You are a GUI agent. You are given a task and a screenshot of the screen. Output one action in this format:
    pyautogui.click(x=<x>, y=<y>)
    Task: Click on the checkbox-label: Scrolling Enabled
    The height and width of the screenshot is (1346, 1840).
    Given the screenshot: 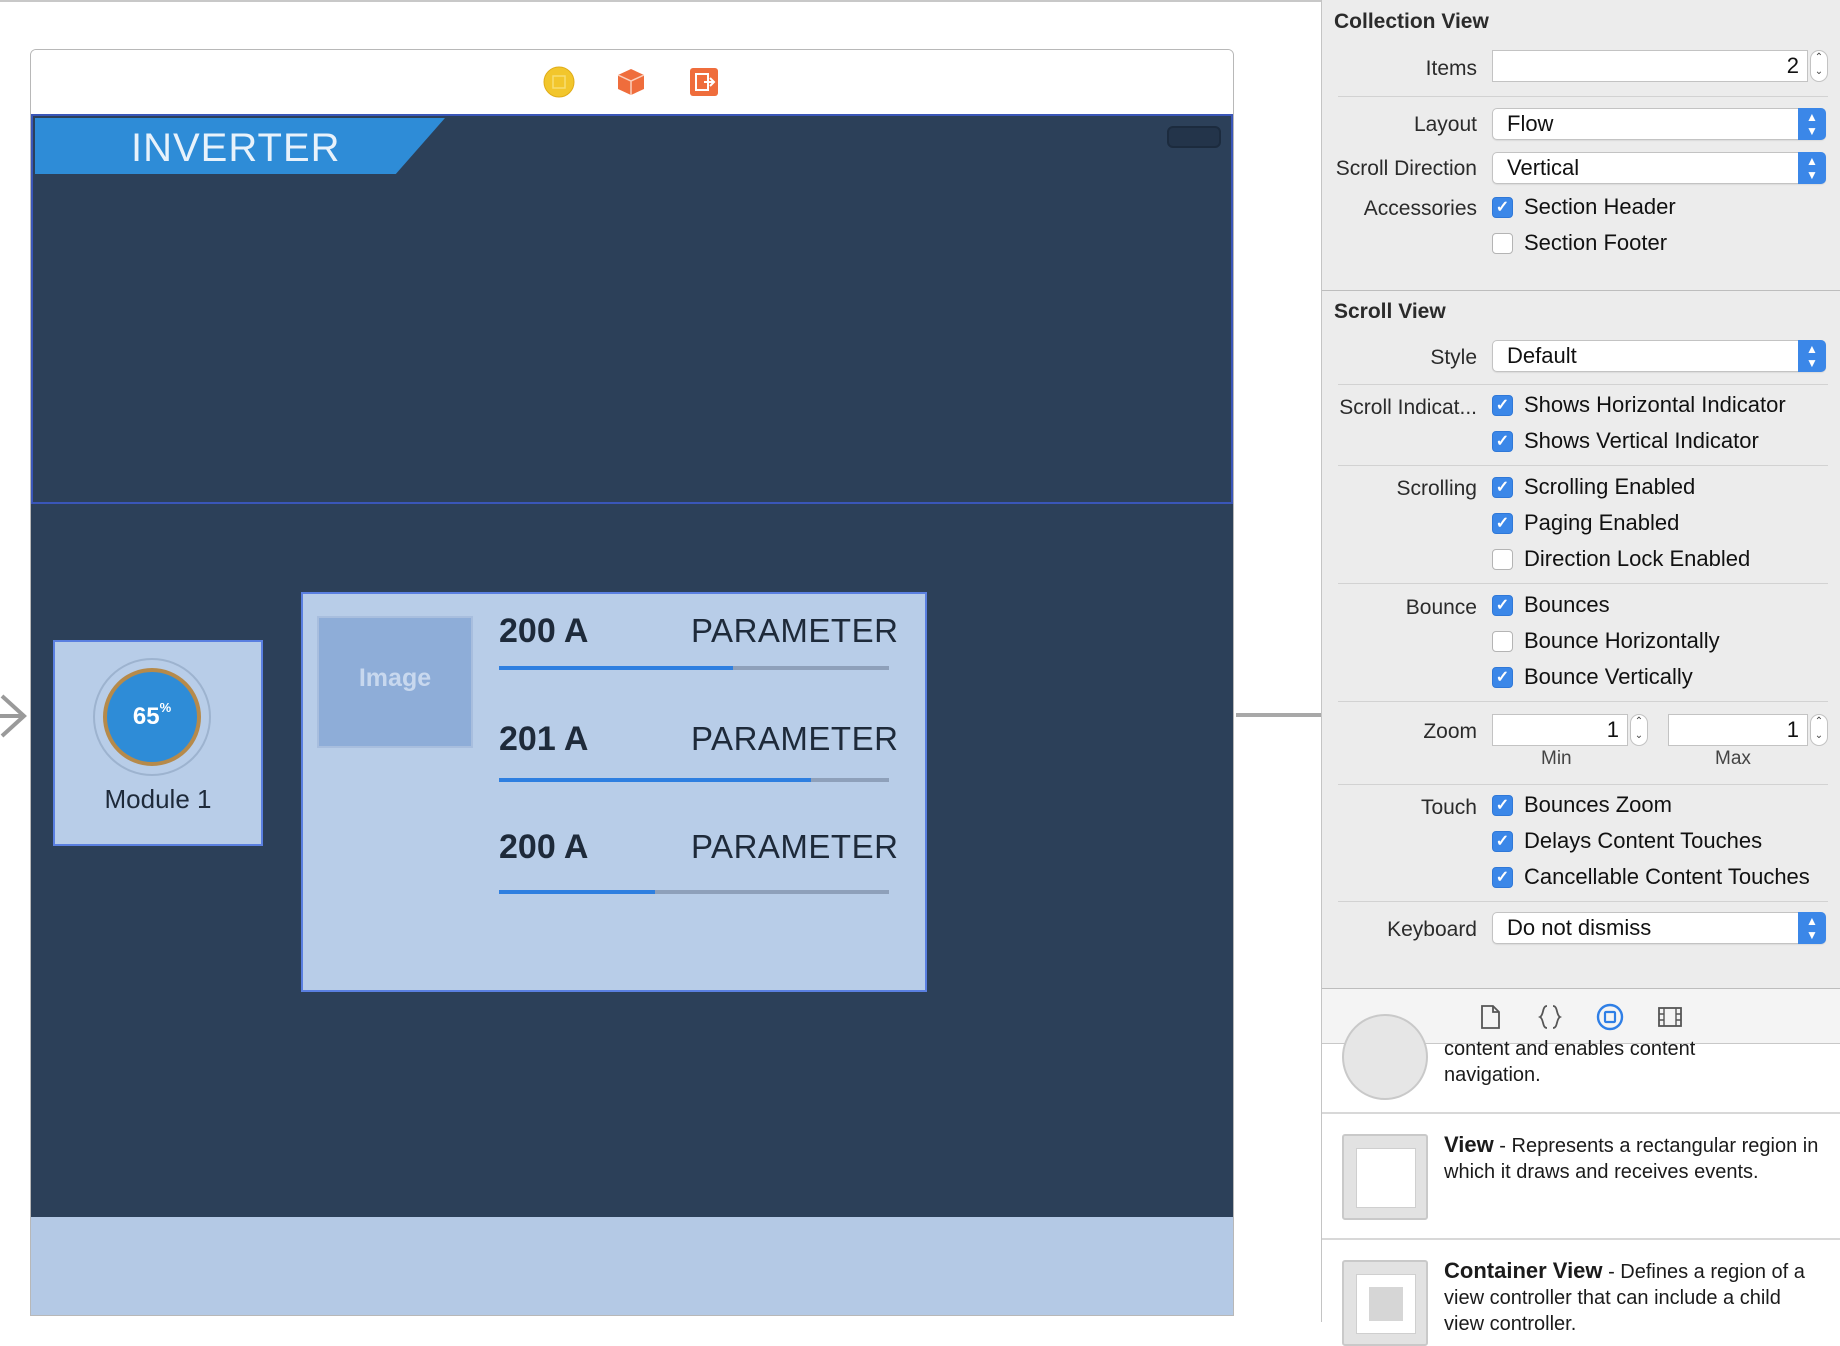 What is the action you would take?
    pyautogui.click(x=1610, y=486)
    